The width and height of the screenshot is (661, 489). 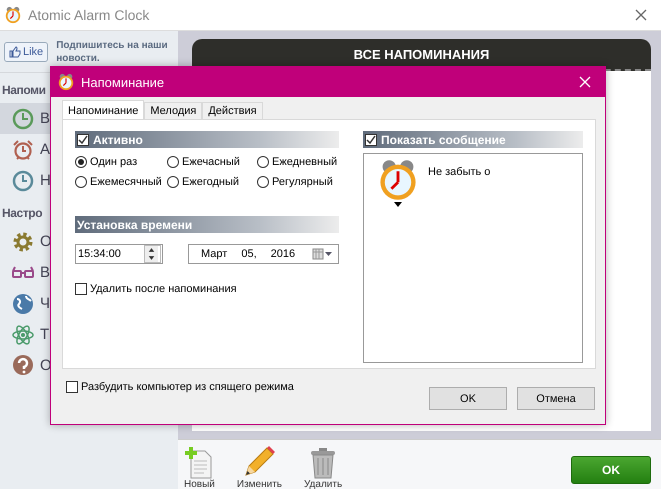 What do you see at coordinates (112, 51) in the screenshot?
I see `subscribe-text: Подпишитесь на наши новости.` at bounding box center [112, 51].